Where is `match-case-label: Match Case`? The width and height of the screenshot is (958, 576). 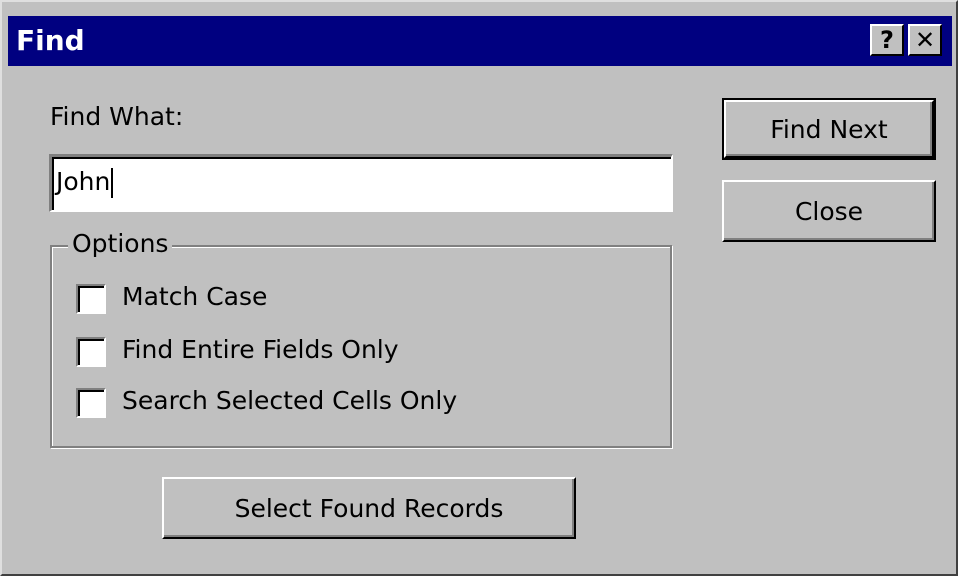 match-case-label: Match Case is located at coordinates (194, 296).